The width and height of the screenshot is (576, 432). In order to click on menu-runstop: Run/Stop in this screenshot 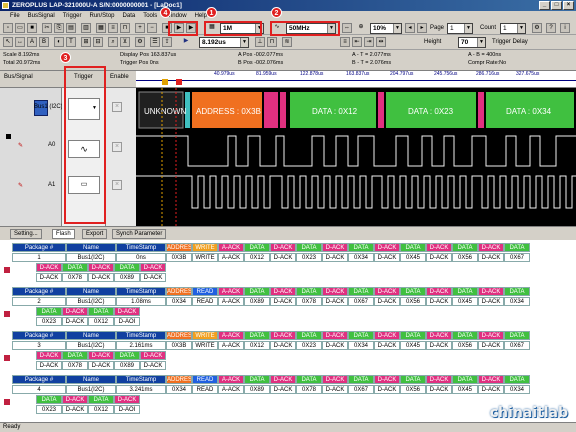, I will do `click(102, 16)`.